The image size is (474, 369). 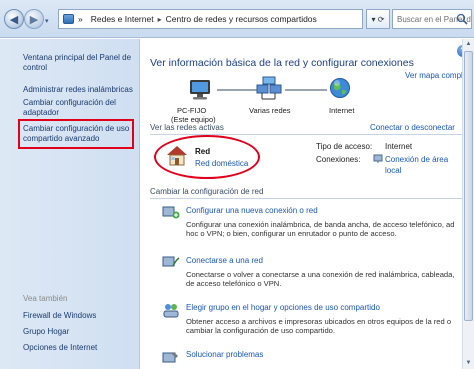 I want to click on change-settings-heading: Cambiar la configuración de red, so click(x=207, y=191).